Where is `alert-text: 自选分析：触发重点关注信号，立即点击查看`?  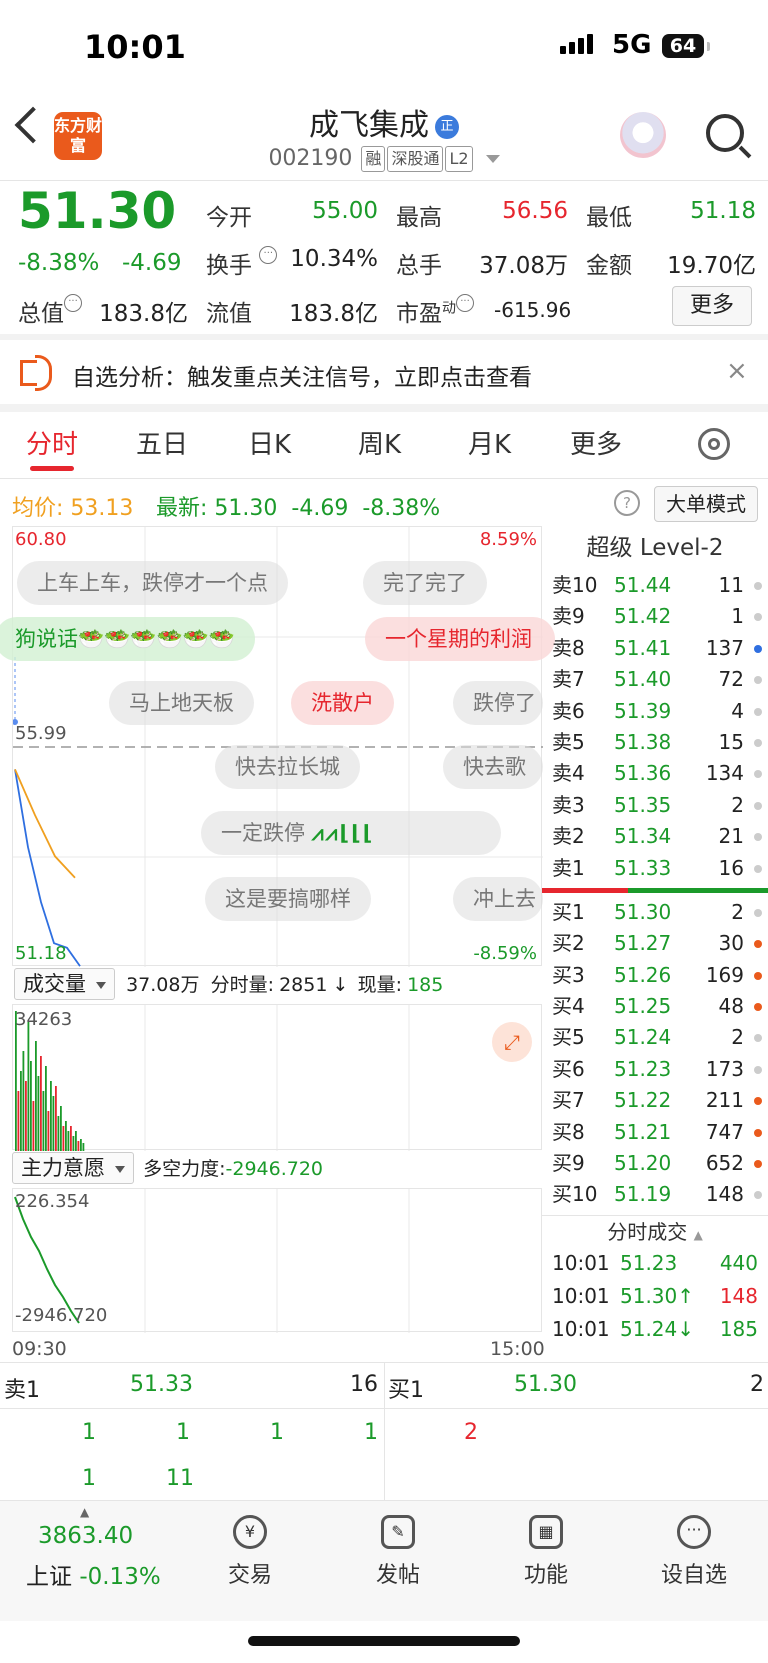
alert-text: 自选分析：触发重点关注信号，立即点击查看 is located at coordinates (302, 375).